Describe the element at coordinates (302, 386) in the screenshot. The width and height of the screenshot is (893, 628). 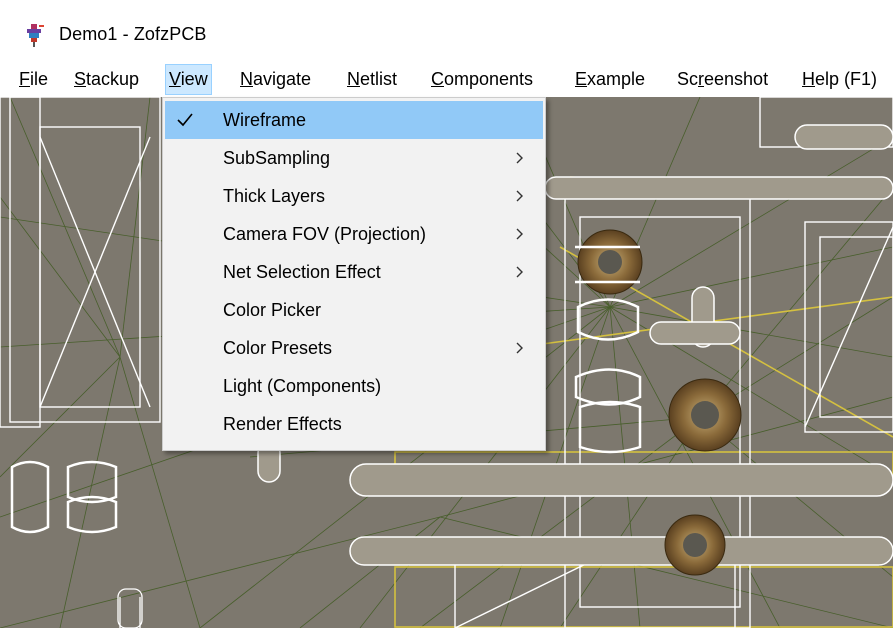
I see `menu-item-label: Light (Components)` at that location.